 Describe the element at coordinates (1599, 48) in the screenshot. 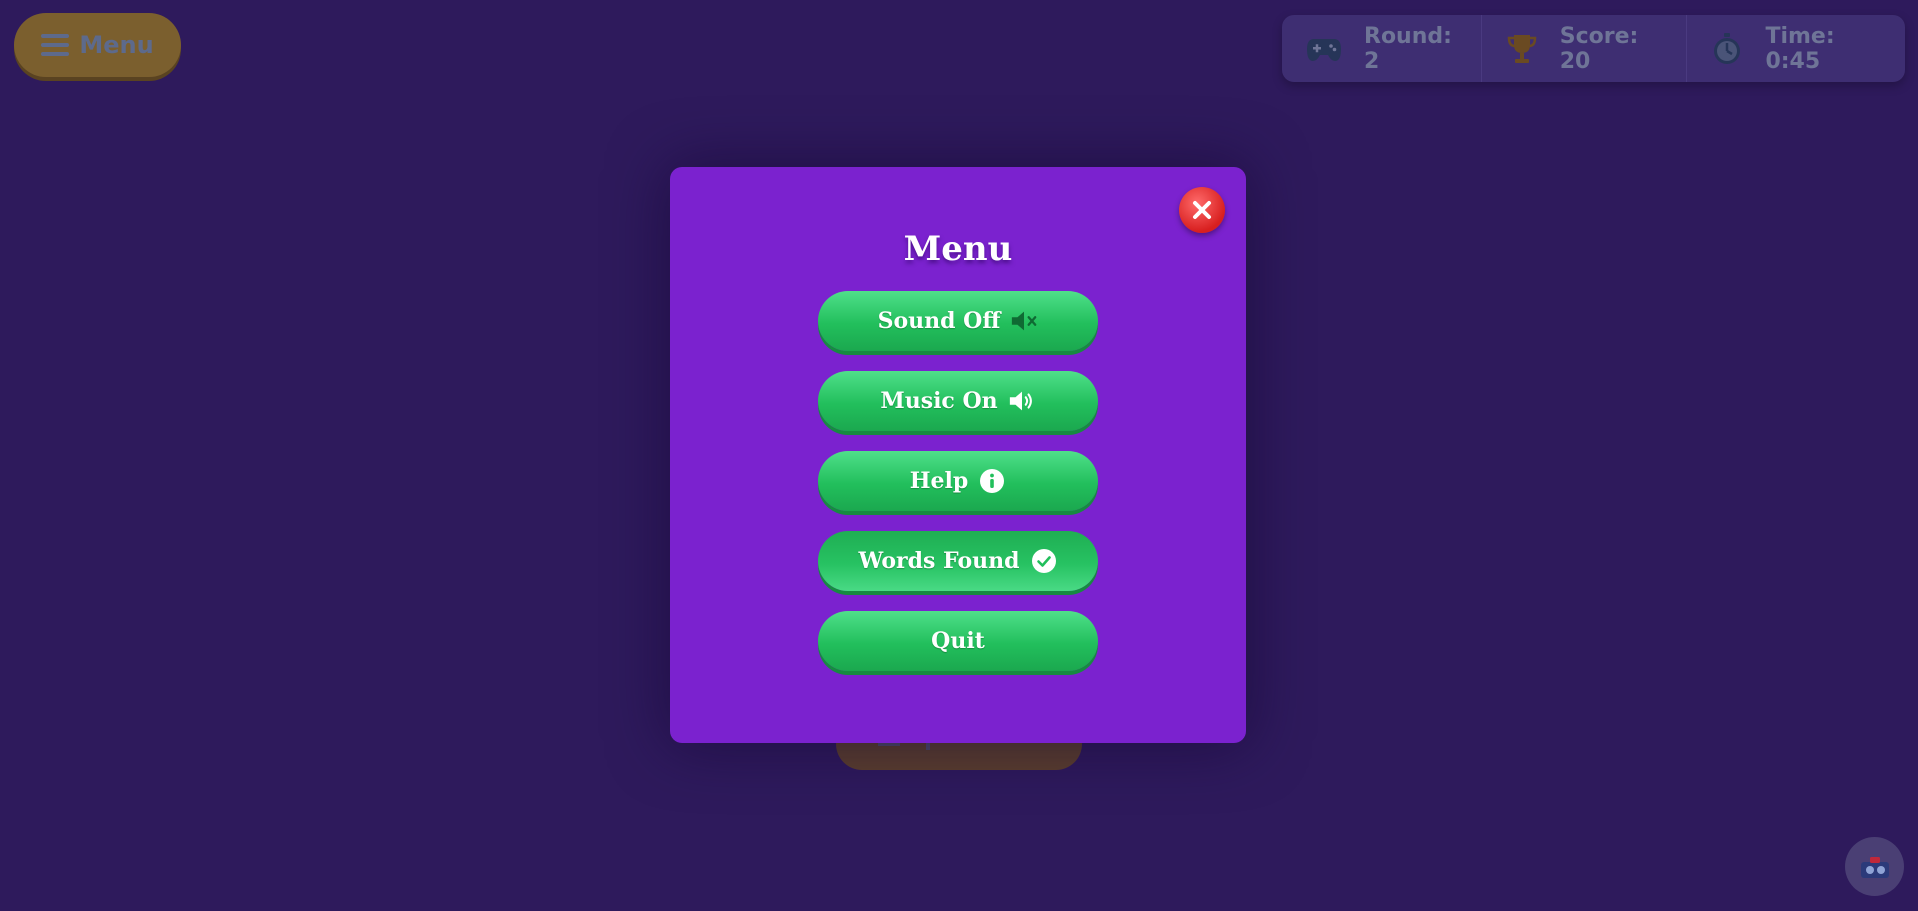

I see `score-label: Score: 20` at that location.